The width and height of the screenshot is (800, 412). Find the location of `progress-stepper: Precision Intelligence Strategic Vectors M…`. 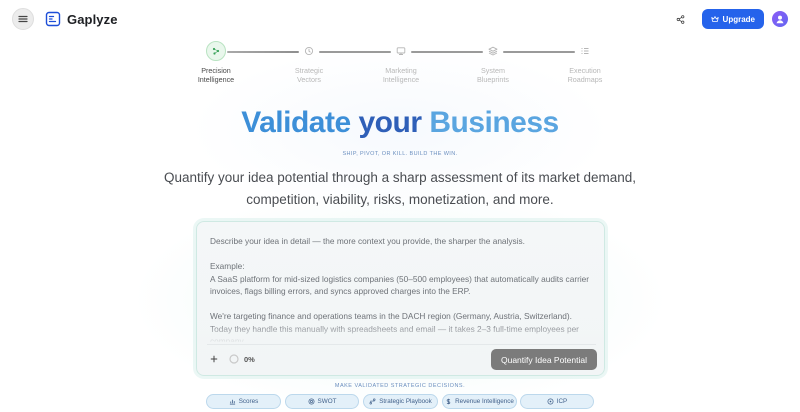

progress-stepper: Precision Intelligence Strategic Vectors M… is located at coordinates (400, 63).